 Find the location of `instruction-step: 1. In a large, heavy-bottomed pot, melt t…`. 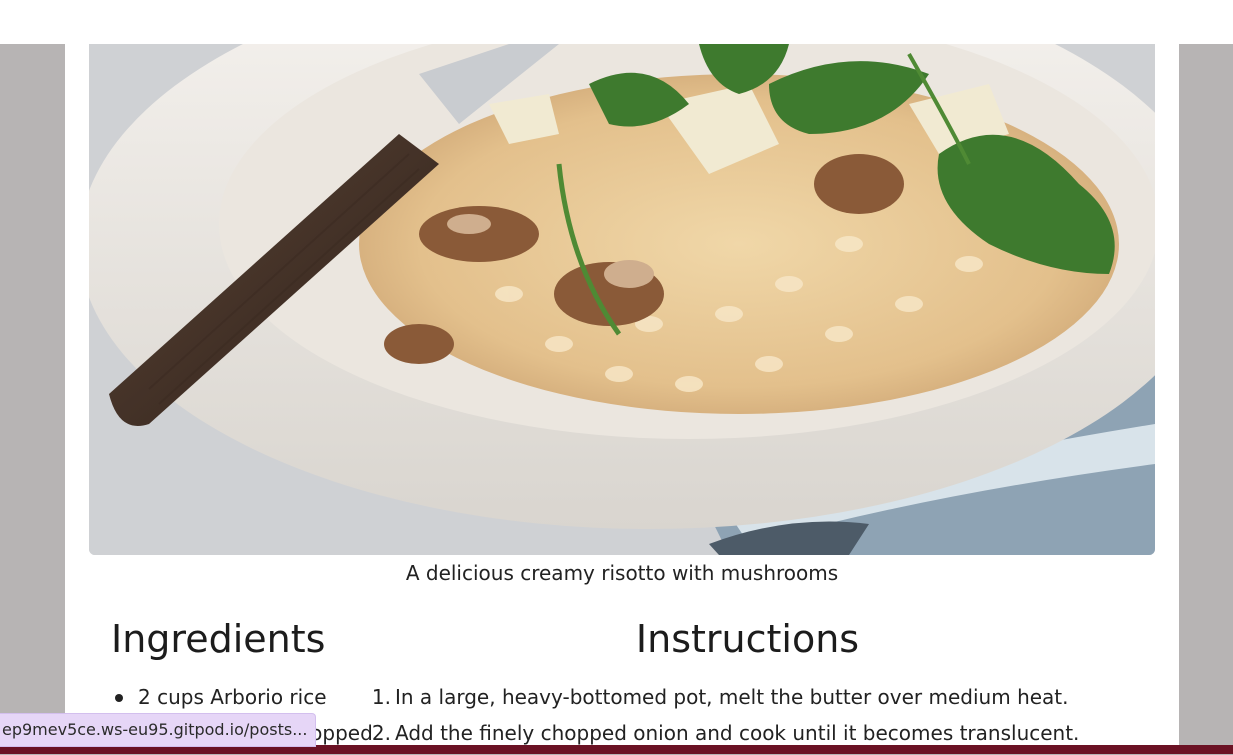

instruction-step: 1. In a large, heavy-bottomed pot, melt t… is located at coordinates (722, 701).